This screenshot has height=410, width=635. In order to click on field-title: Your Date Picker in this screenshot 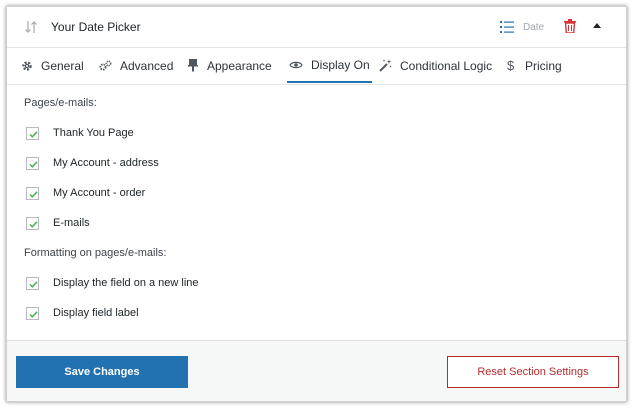, I will do `click(96, 27)`.